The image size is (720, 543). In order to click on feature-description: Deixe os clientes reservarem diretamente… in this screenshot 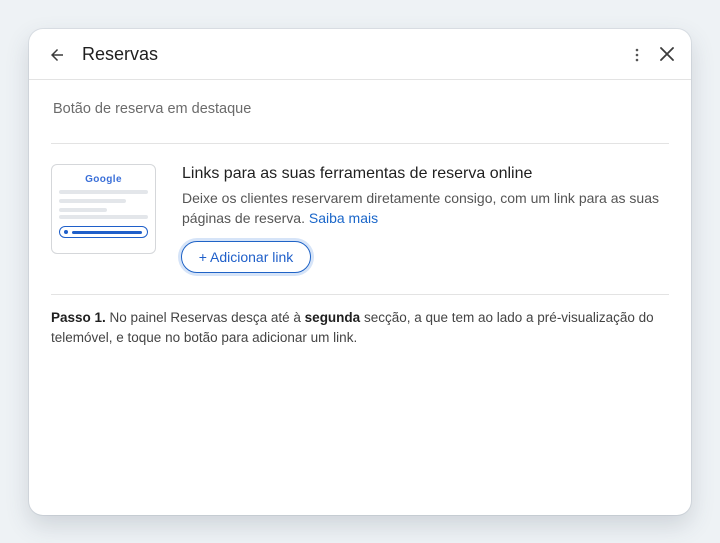, I will do `click(422, 208)`.